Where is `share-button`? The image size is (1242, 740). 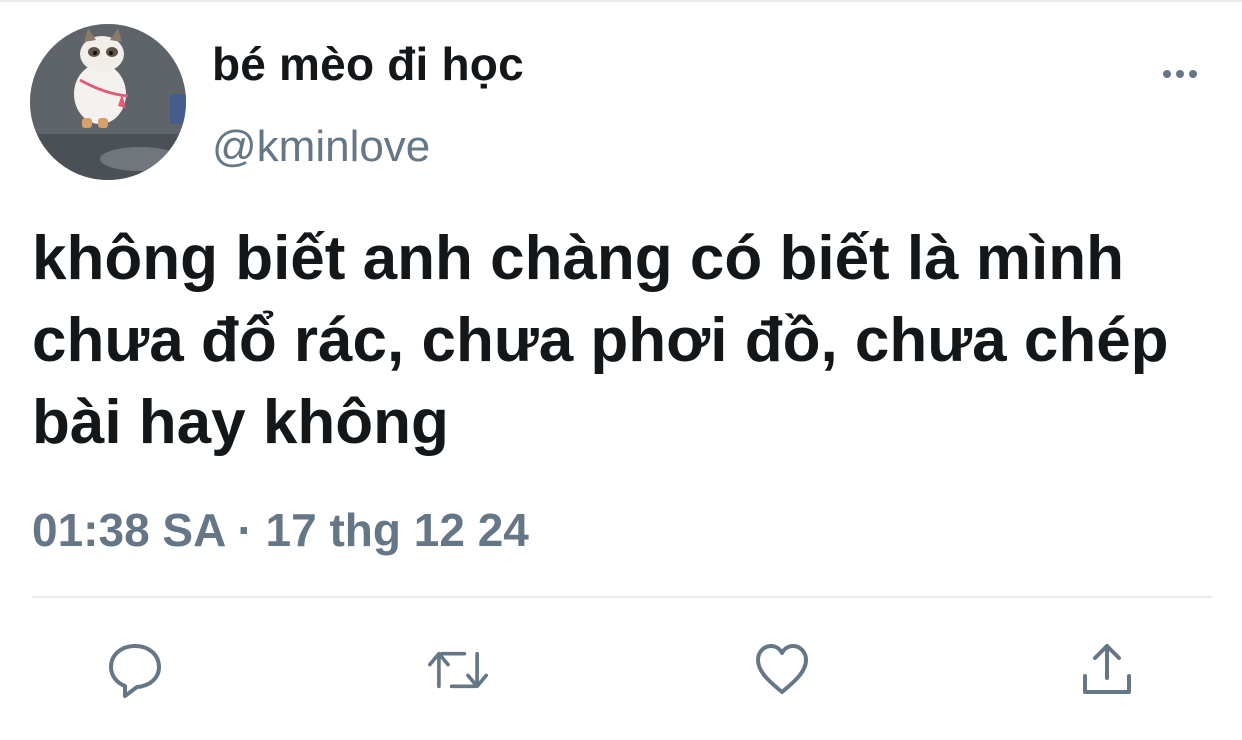
share-button is located at coordinates (1107, 670).